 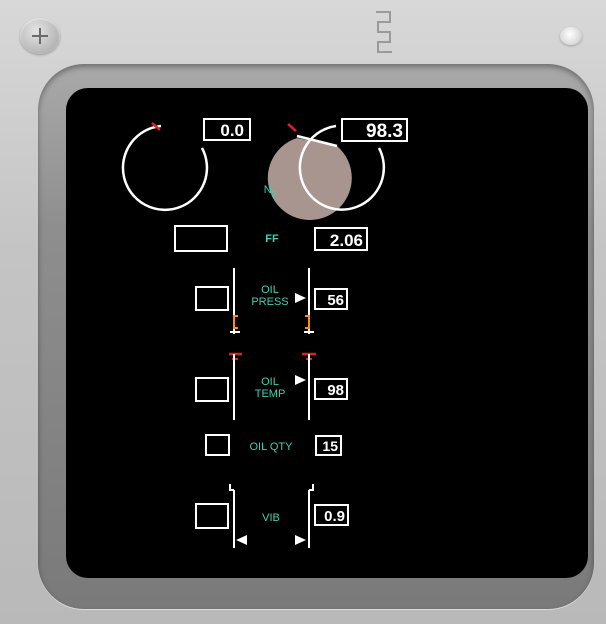 I want to click on vib-left-box, so click(x=212, y=516).